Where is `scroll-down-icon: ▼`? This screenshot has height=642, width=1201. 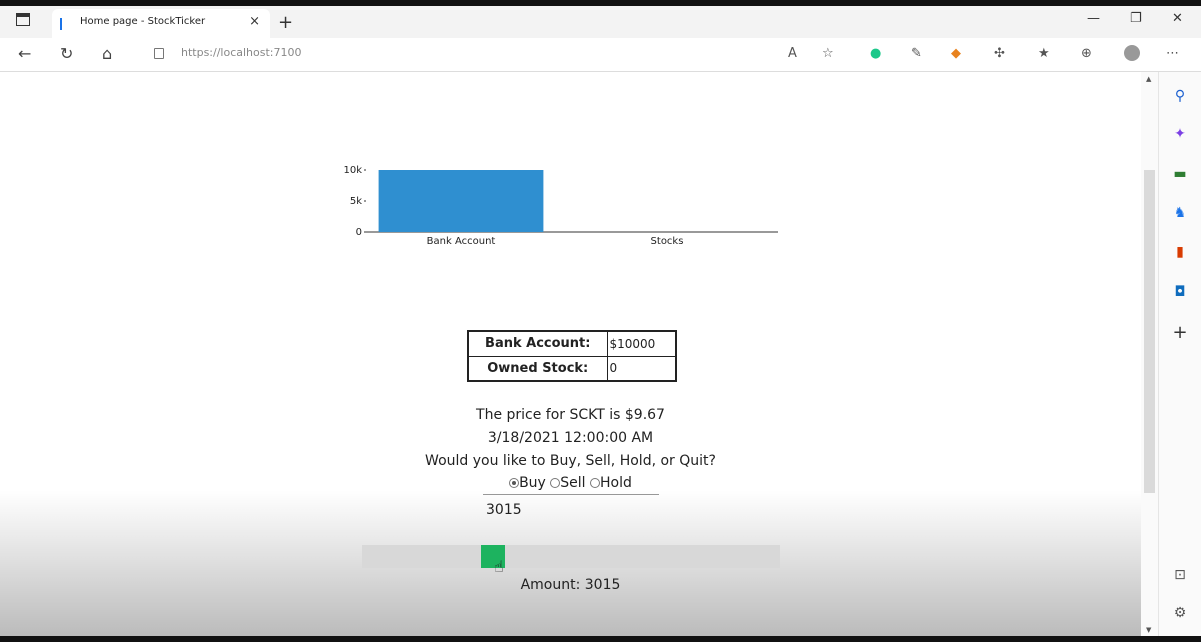 scroll-down-icon: ▼ is located at coordinates (1148, 630).